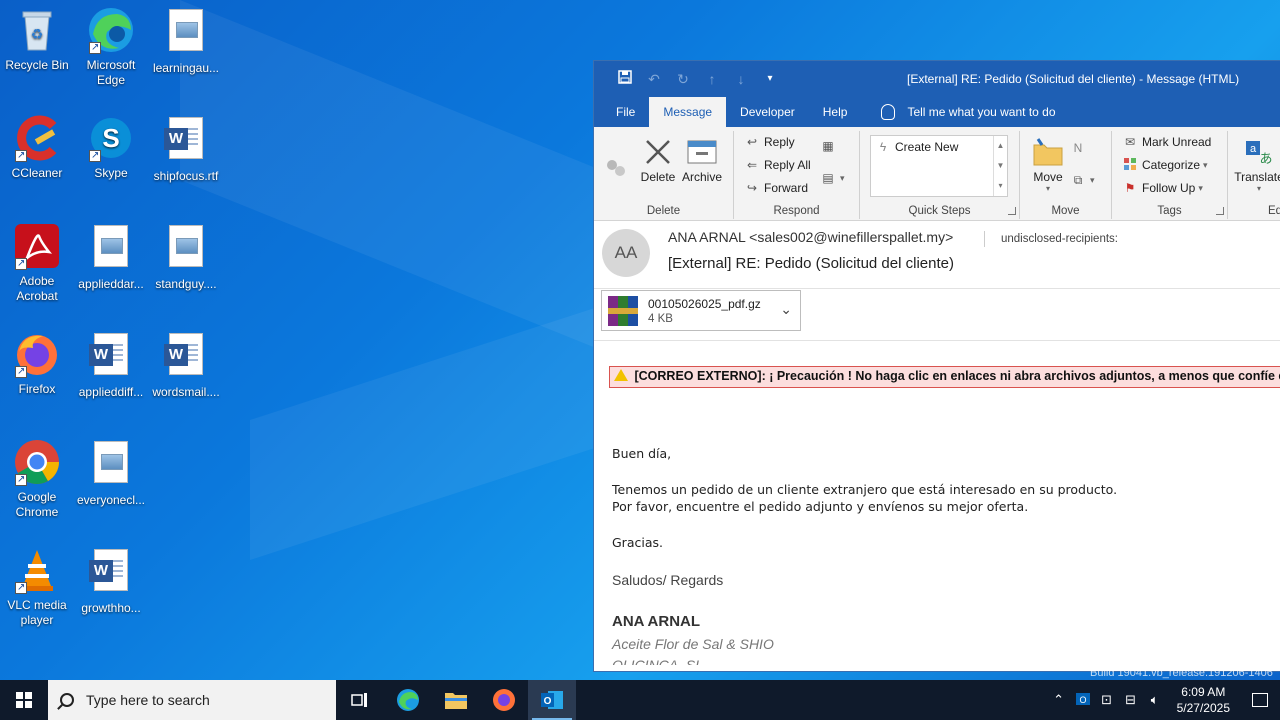  I want to click on categorize-icon, so click(1130, 165).